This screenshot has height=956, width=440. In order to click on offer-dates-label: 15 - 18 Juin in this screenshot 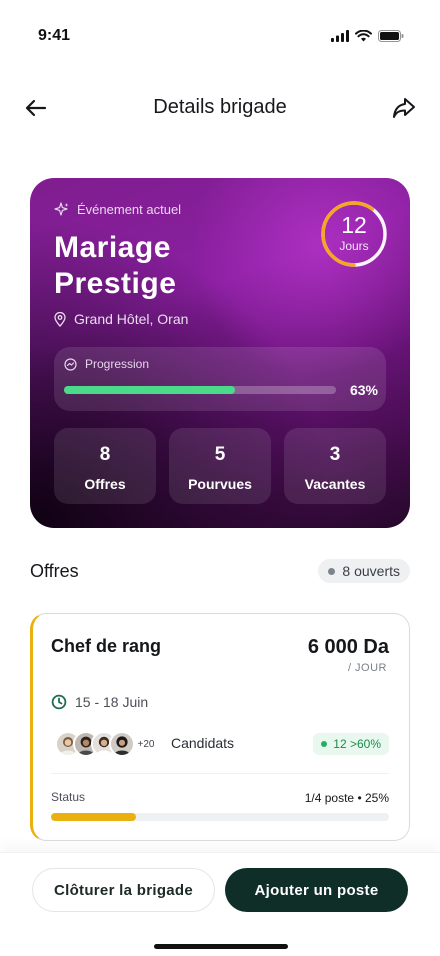, I will do `click(112, 702)`.